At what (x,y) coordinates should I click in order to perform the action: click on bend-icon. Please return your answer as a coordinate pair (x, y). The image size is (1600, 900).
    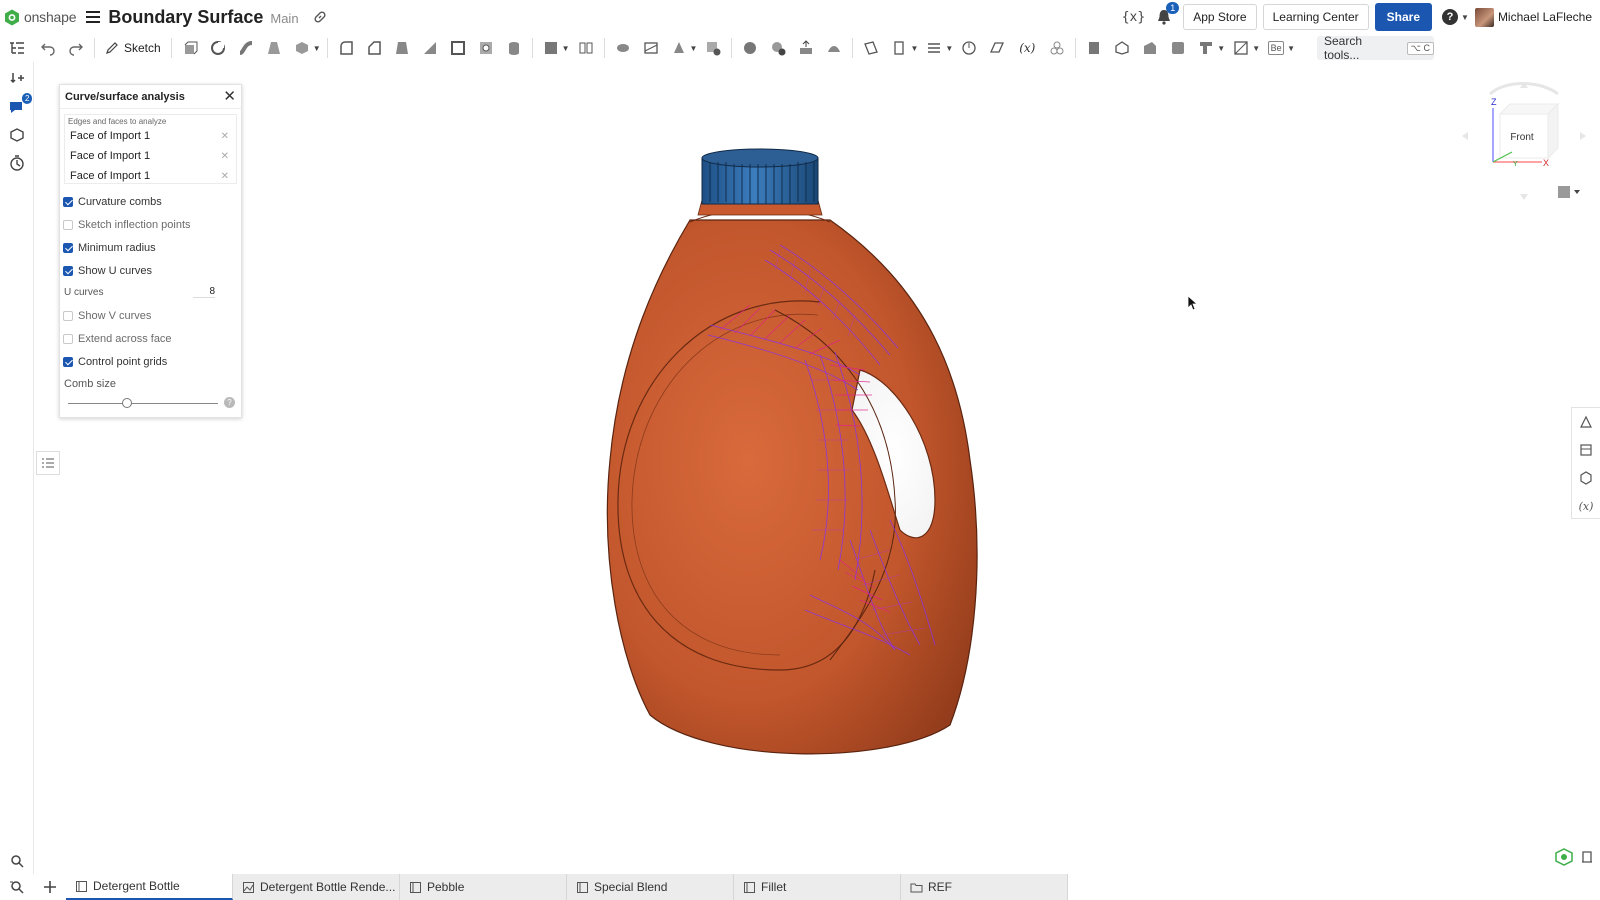
    Looking at the image, I should click on (1178, 48).